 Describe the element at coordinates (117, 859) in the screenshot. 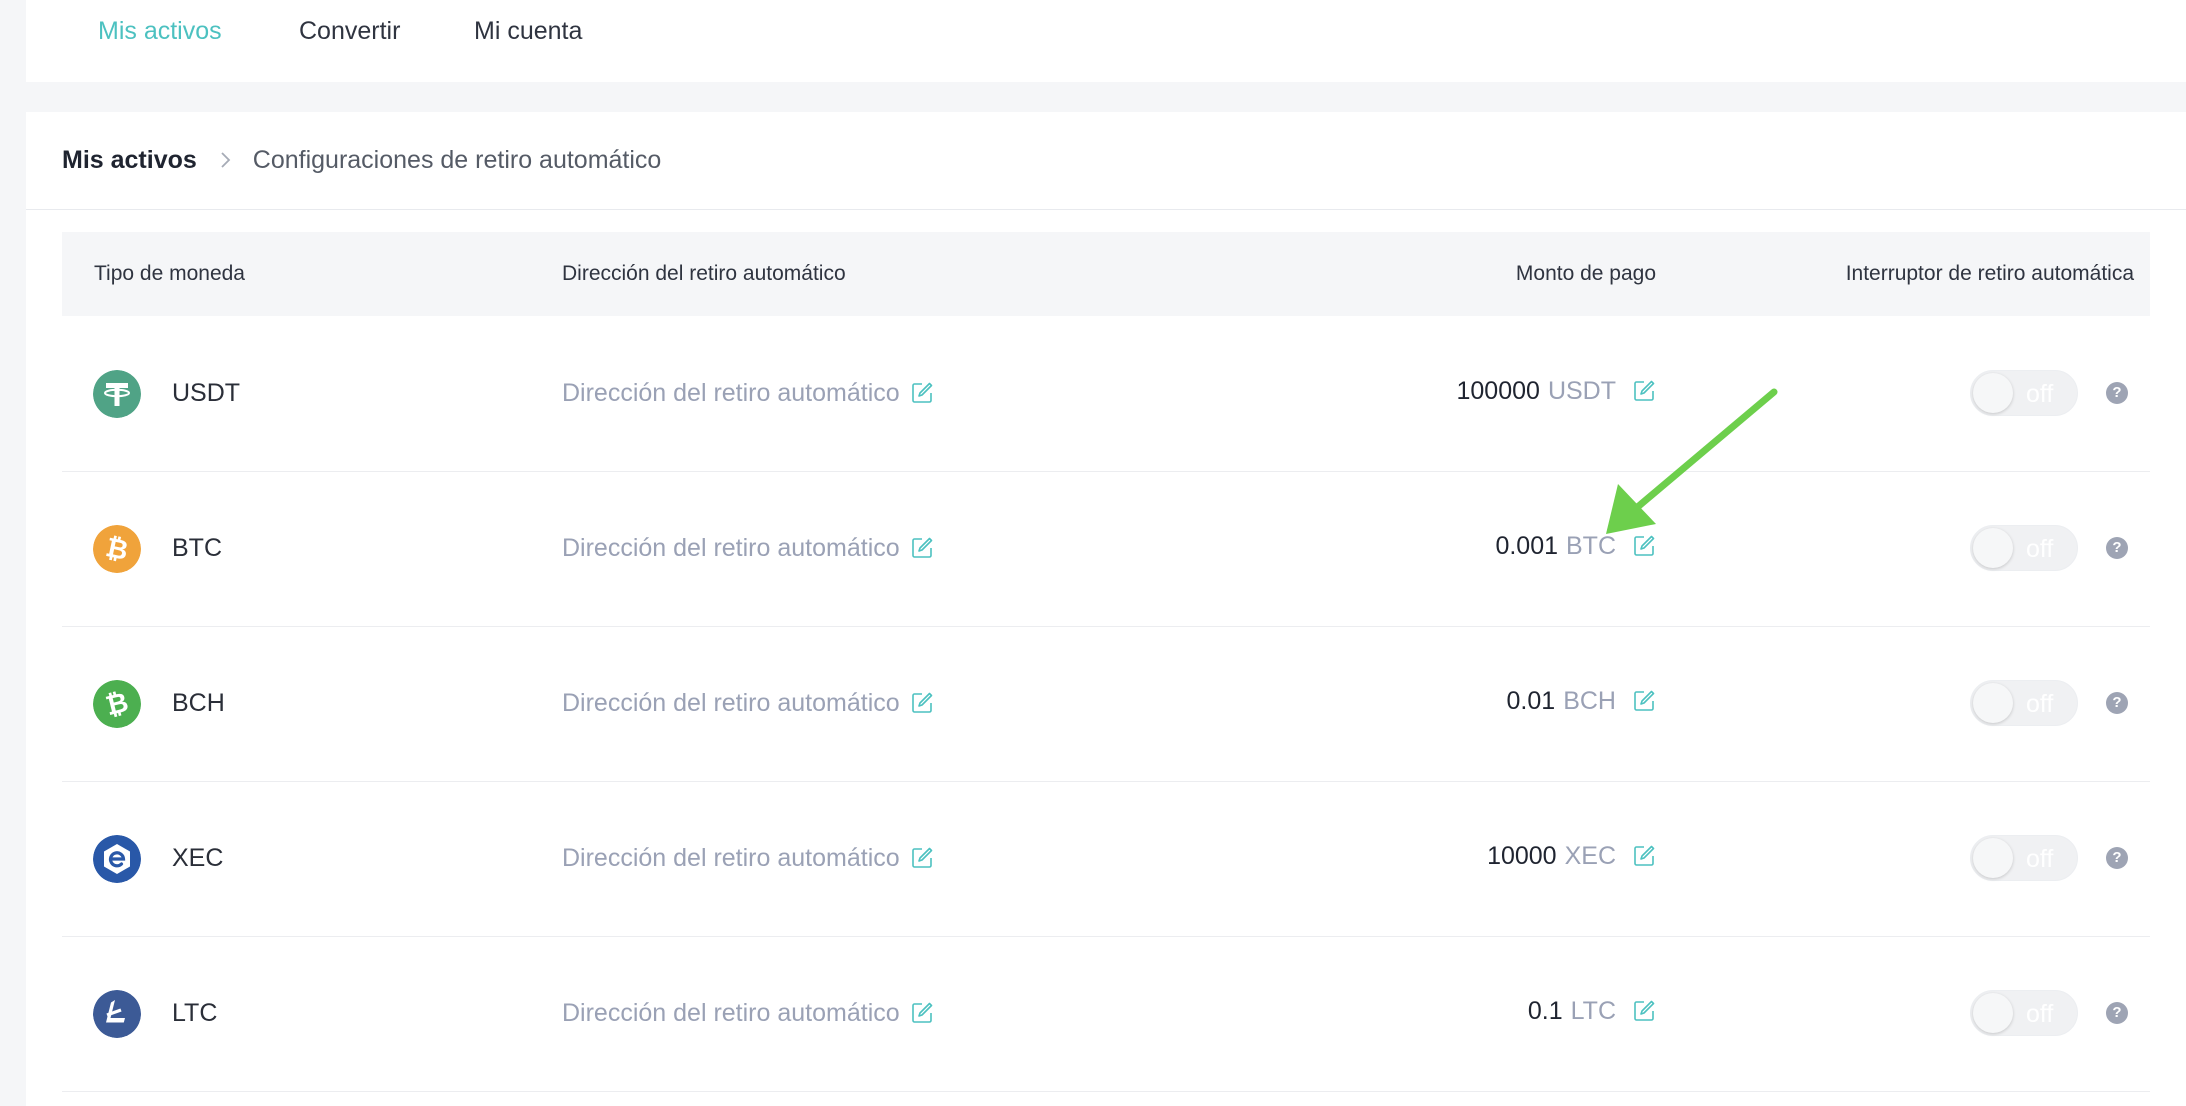

I see `xec-icon` at that location.